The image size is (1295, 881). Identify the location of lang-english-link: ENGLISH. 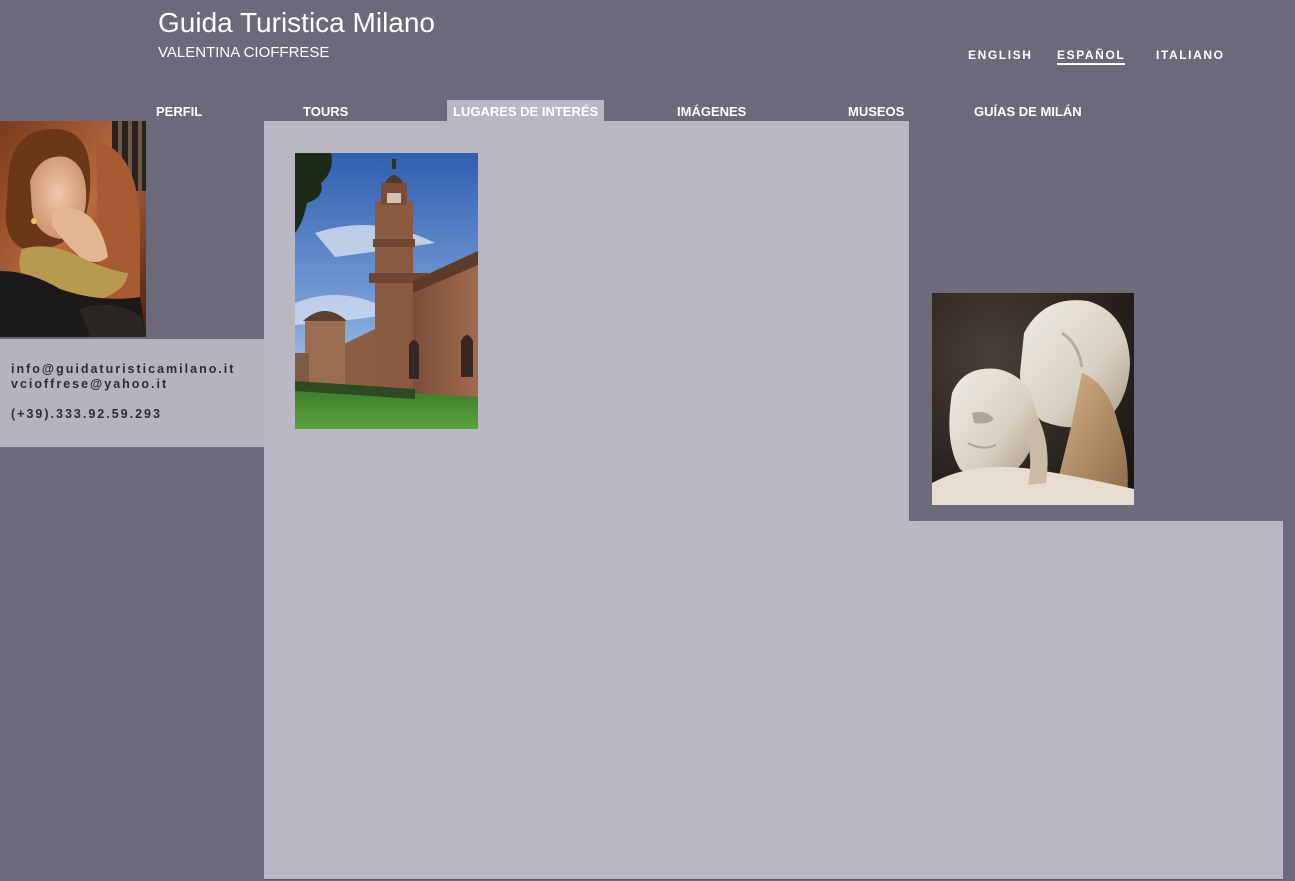
(1000, 55).